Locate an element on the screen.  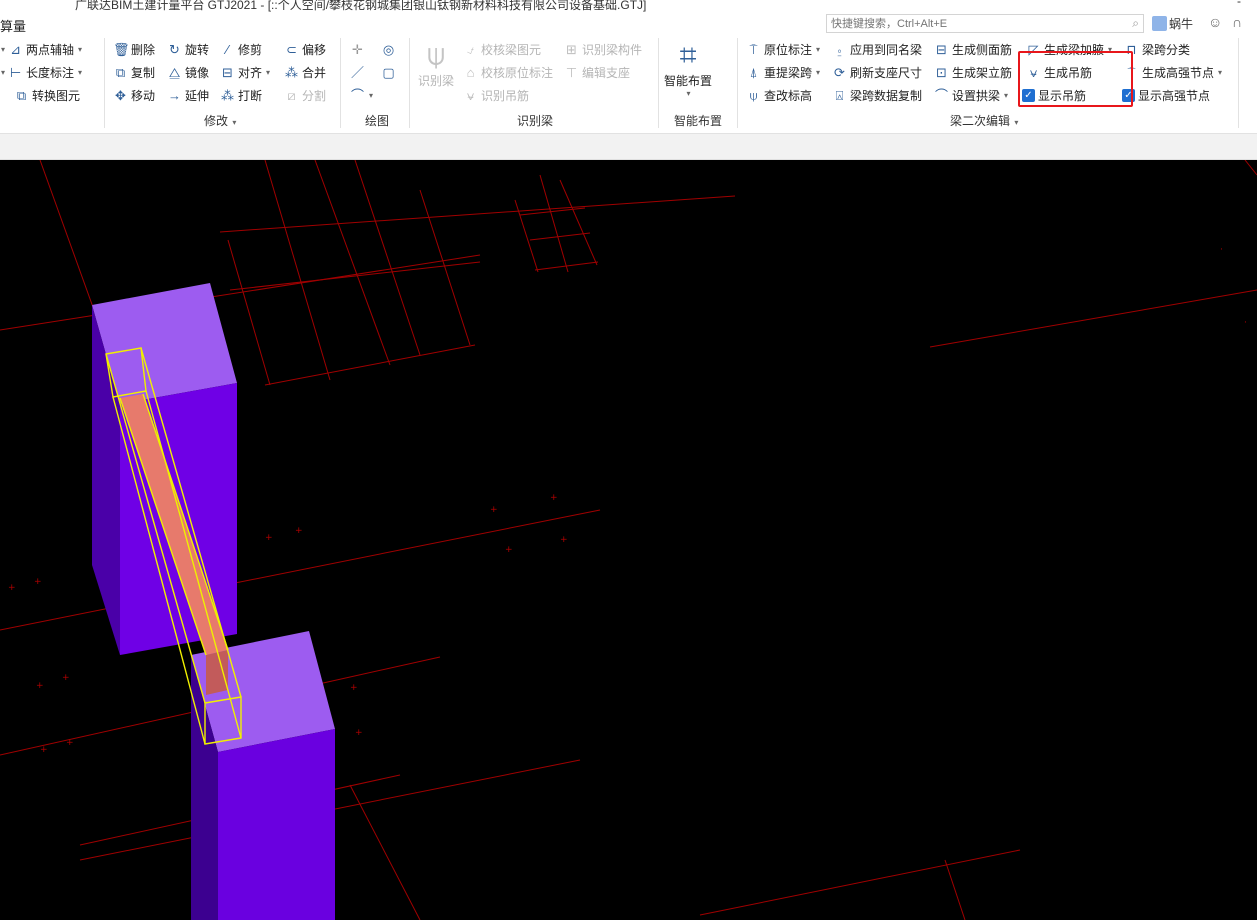
length-mark-button: ▾ ⊢ 长度标注 ▾ is located at coordinates (41, 72).